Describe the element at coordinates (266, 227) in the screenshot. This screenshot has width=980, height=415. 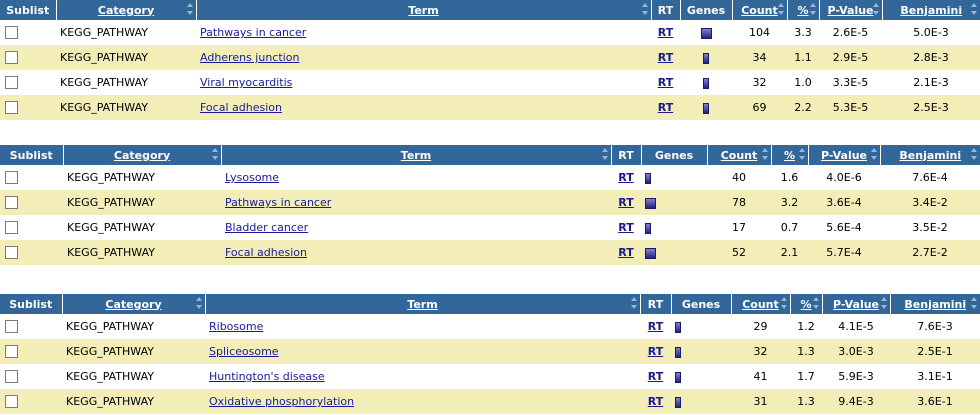
I see `term-link: Bladder cancer` at that location.